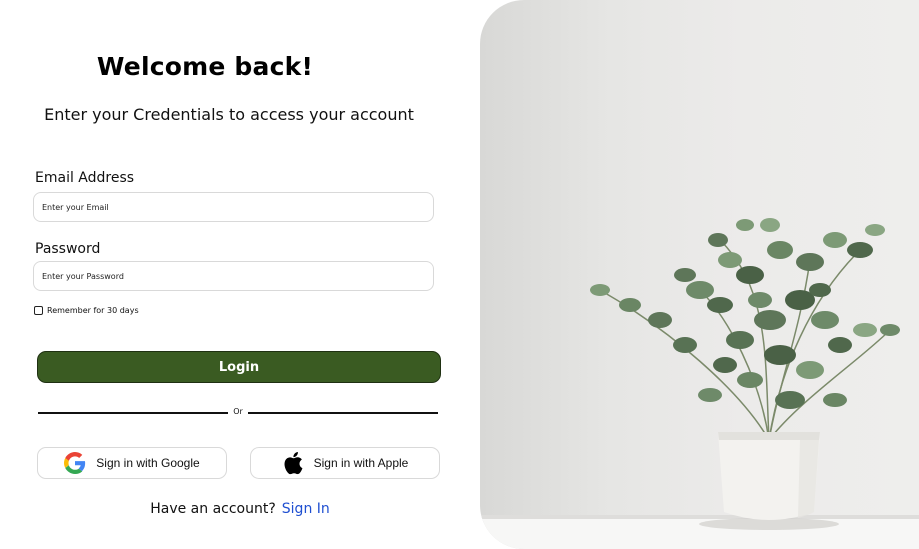  Describe the element at coordinates (93, 310) in the screenshot. I see `remember-label: Remember for 30 days` at that location.